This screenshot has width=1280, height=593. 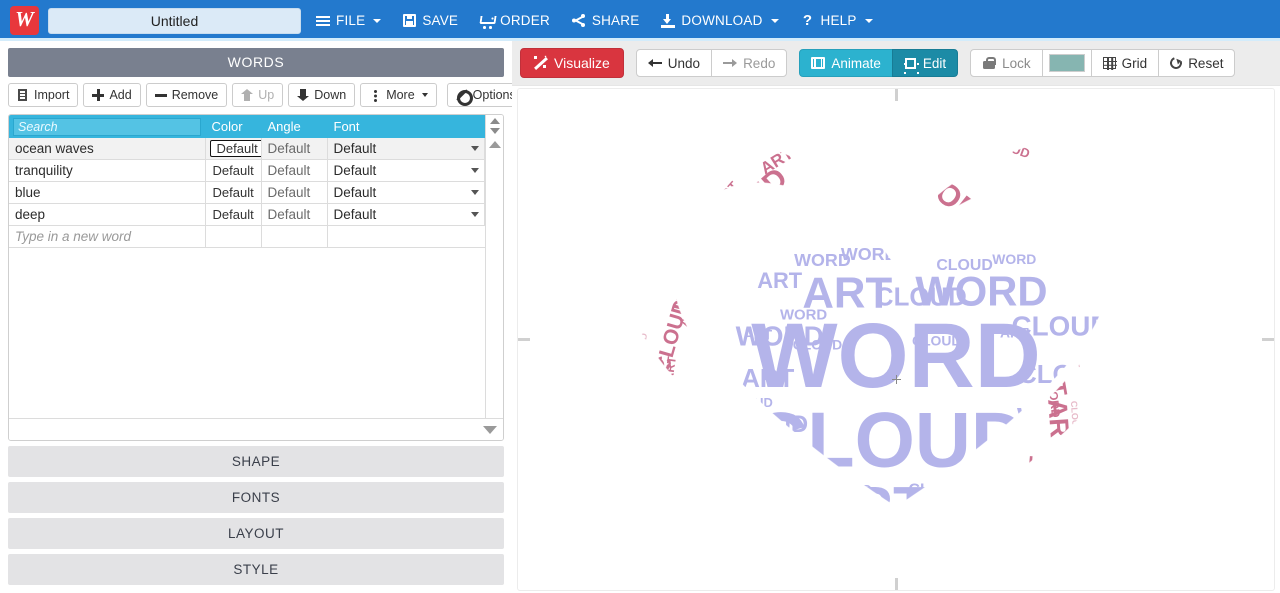 I want to click on more-button: More, so click(x=398, y=95).